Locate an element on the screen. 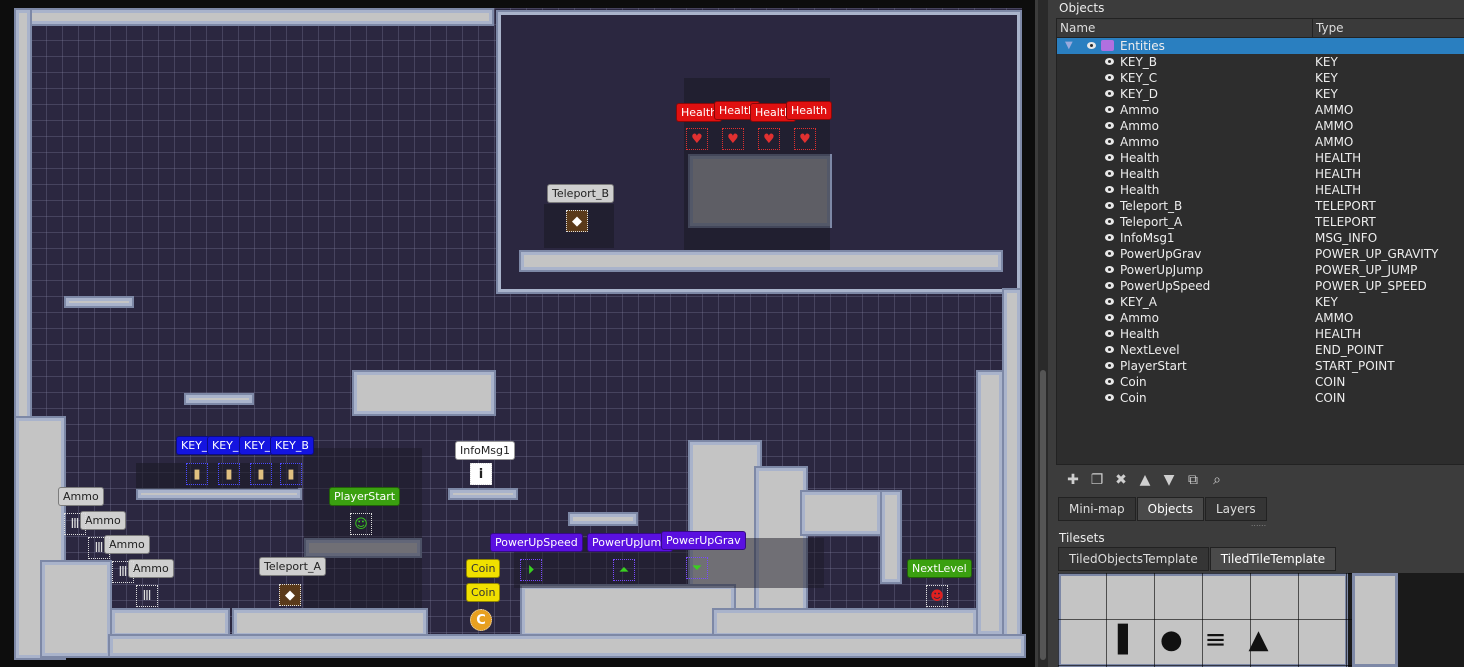 Image resolution: width=1464 pixels, height=667 pixels. move-to-layer-icon: ⧉ is located at coordinates (1193, 480).